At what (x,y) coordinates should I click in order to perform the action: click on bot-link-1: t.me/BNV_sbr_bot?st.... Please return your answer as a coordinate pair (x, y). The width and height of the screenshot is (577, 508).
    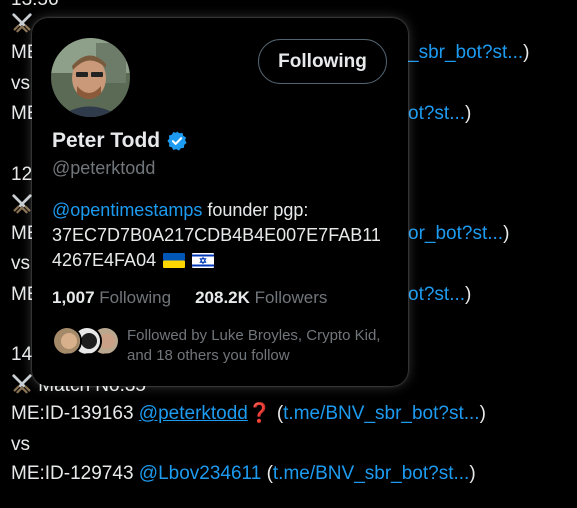
    Looking at the image, I should click on (381, 413).